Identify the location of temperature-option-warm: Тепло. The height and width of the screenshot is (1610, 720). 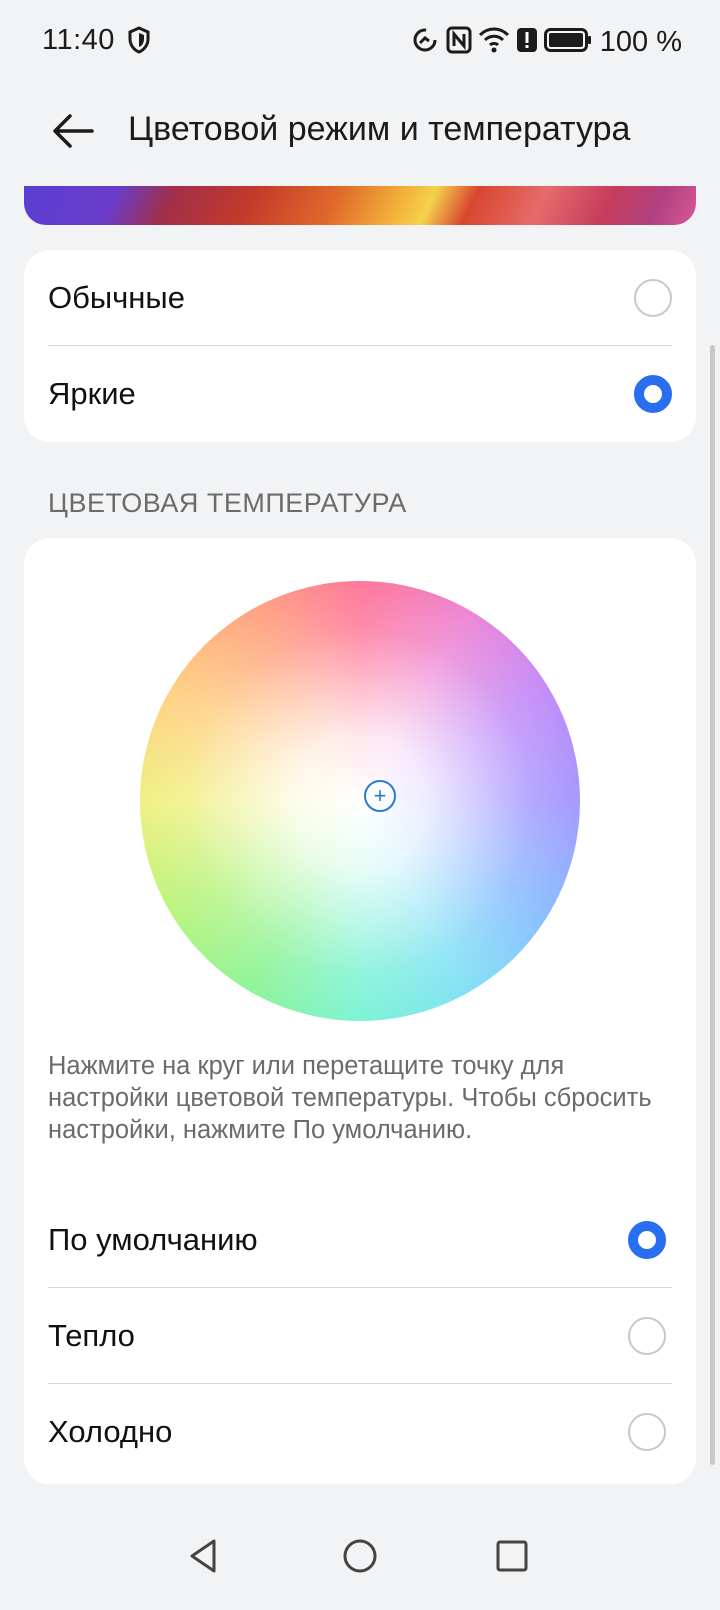
(360, 1336).